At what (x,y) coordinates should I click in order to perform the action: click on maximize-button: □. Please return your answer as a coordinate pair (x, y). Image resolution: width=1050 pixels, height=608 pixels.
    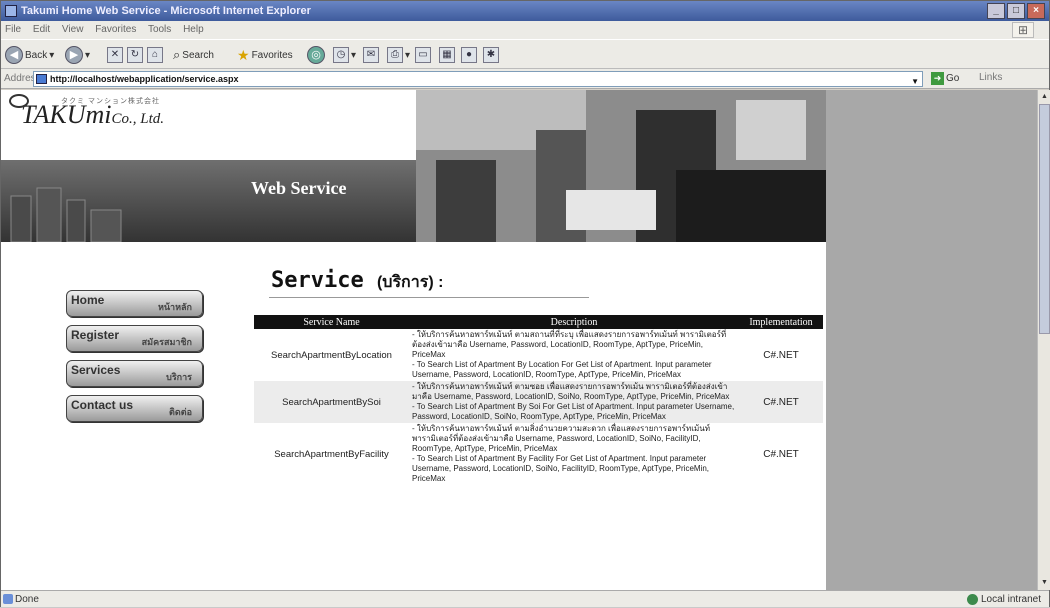
    Looking at the image, I should click on (1016, 11).